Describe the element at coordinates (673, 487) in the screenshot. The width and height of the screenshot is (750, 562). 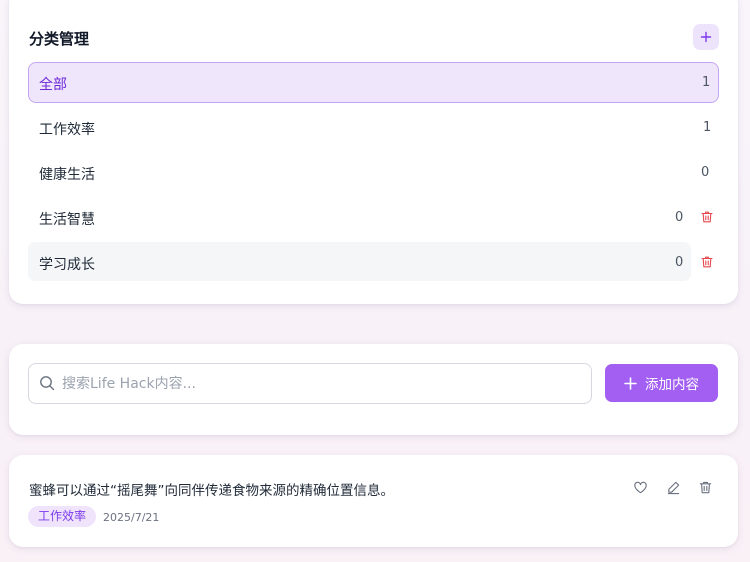
I see `edit-icon` at that location.